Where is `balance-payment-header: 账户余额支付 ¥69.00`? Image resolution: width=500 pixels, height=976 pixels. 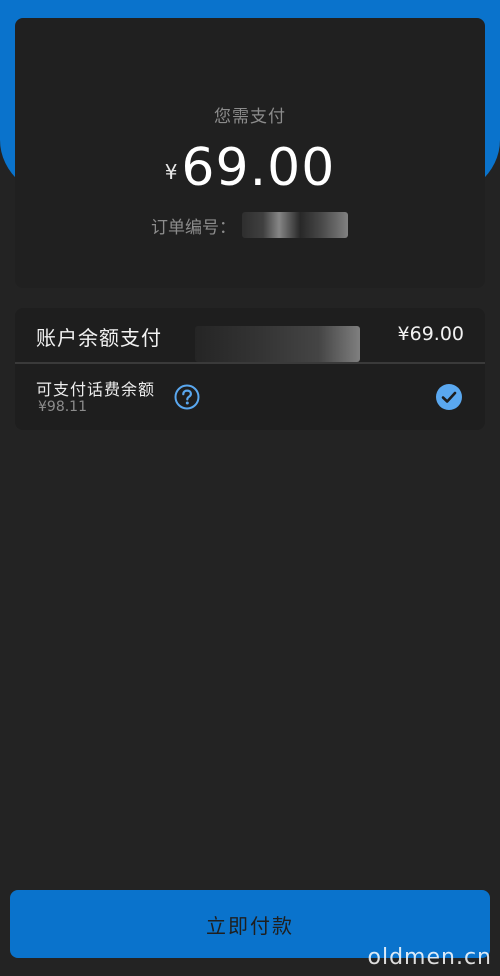 balance-payment-header: 账户余额支付 ¥69.00 is located at coordinates (250, 336).